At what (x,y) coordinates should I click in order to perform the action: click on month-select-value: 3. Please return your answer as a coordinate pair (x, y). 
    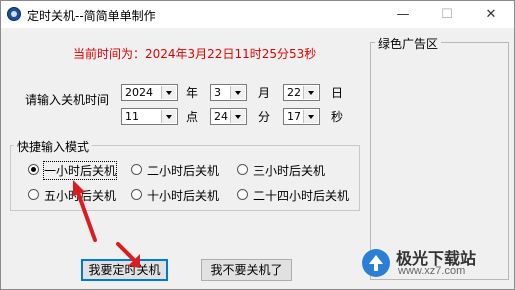
    Looking at the image, I should click on (217, 92).